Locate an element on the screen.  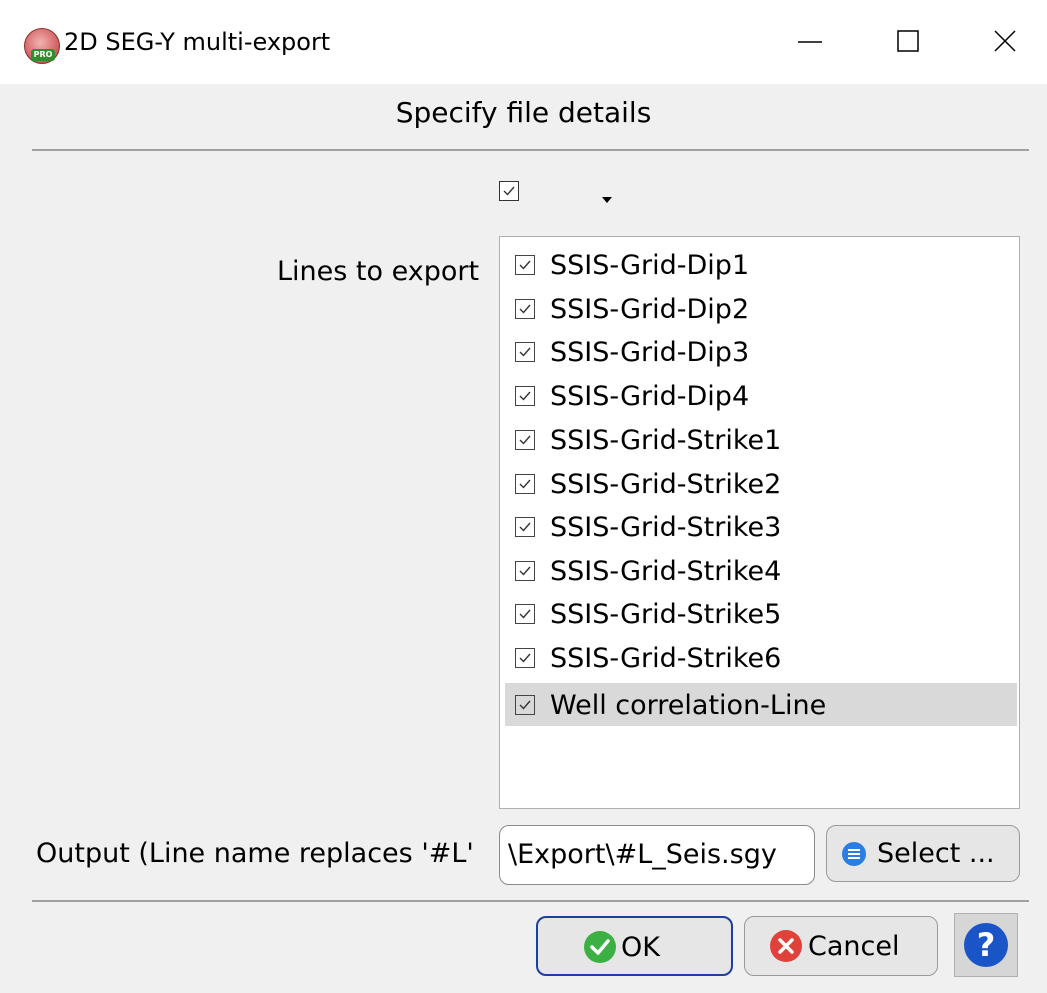
list-item-label: SSIS-Grid-Dip4 is located at coordinates (650, 396).